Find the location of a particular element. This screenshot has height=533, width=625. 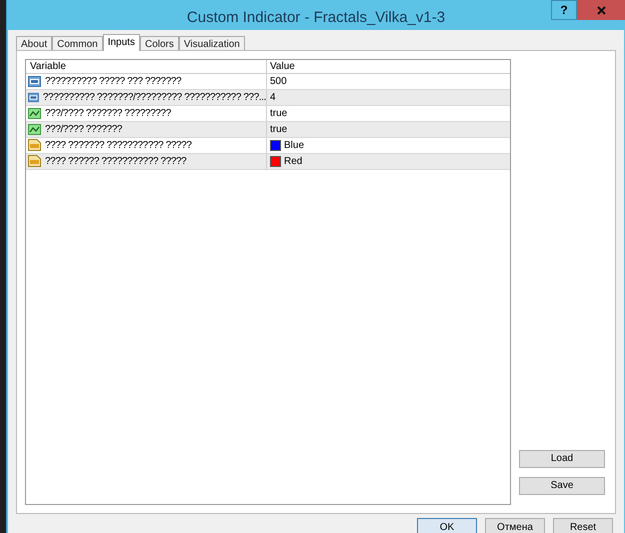

value-cell-text: 500 is located at coordinates (278, 81).